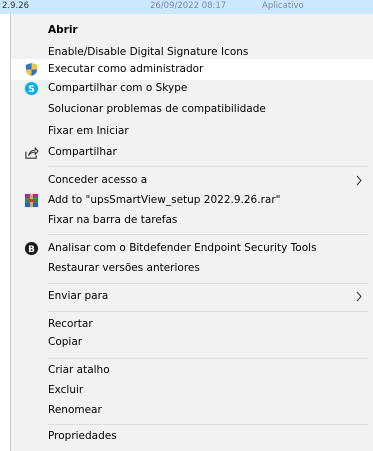  Describe the element at coordinates (31, 69) in the screenshot. I see `uac-shield-icon` at that location.